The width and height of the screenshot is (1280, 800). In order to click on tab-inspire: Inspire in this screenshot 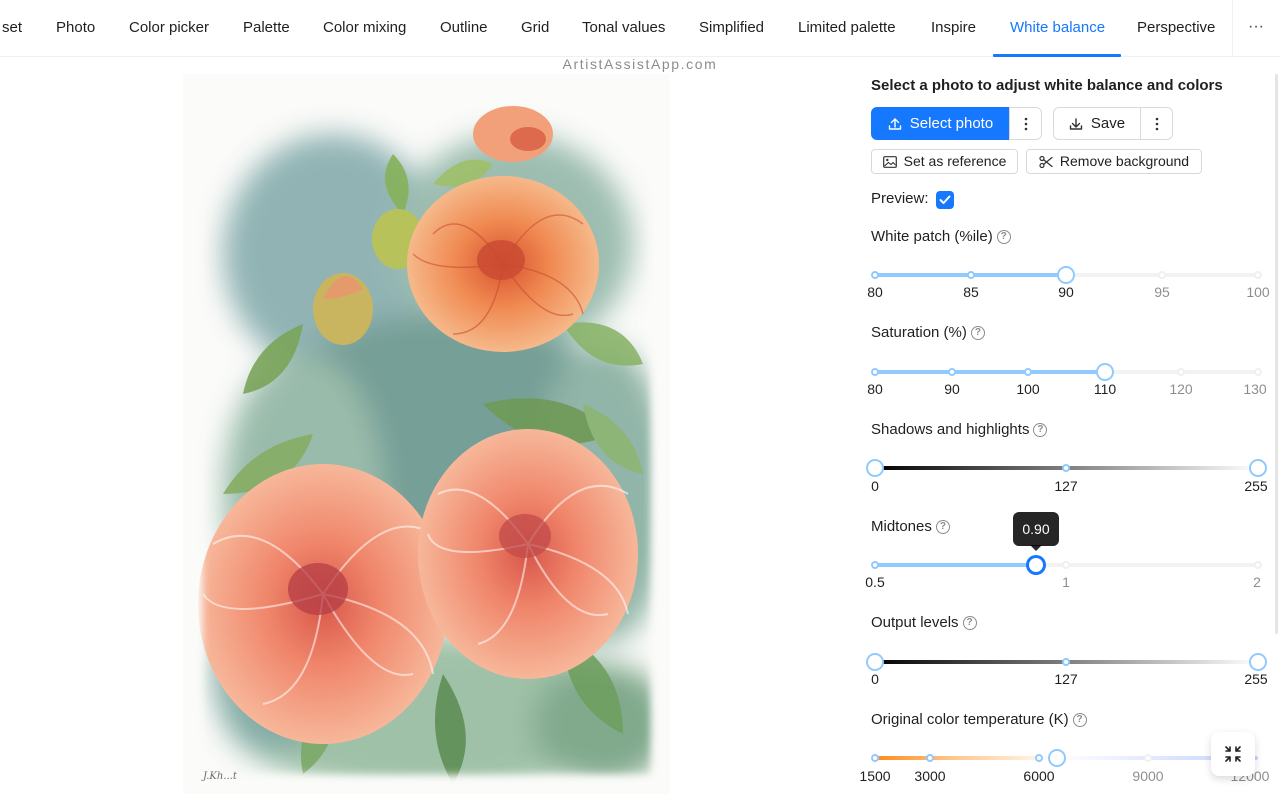, I will do `click(953, 28)`.